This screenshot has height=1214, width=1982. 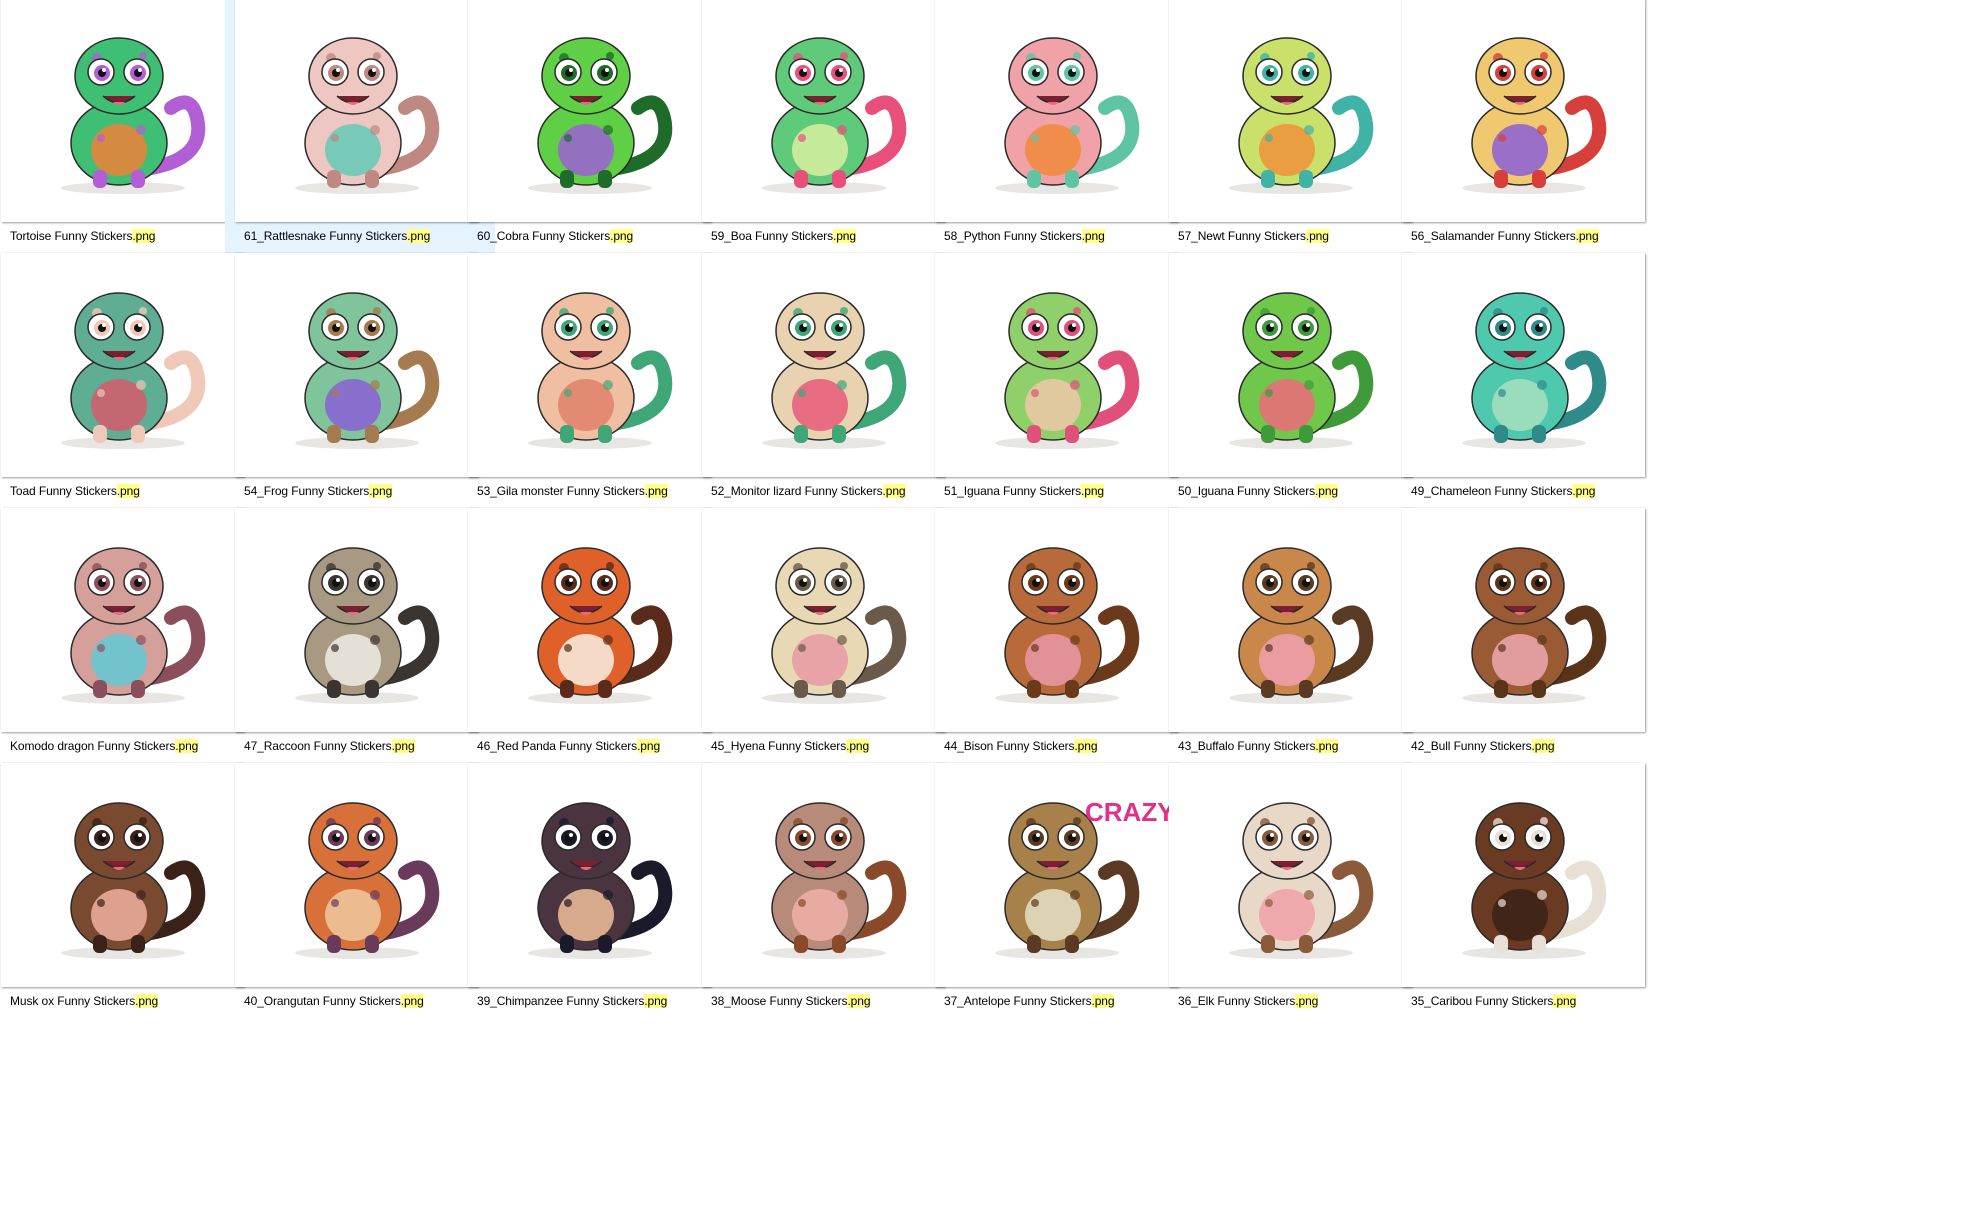 I want to click on file-name-label: 43_Buffalo Funny Stickers.png, so click(x=1258, y=746).